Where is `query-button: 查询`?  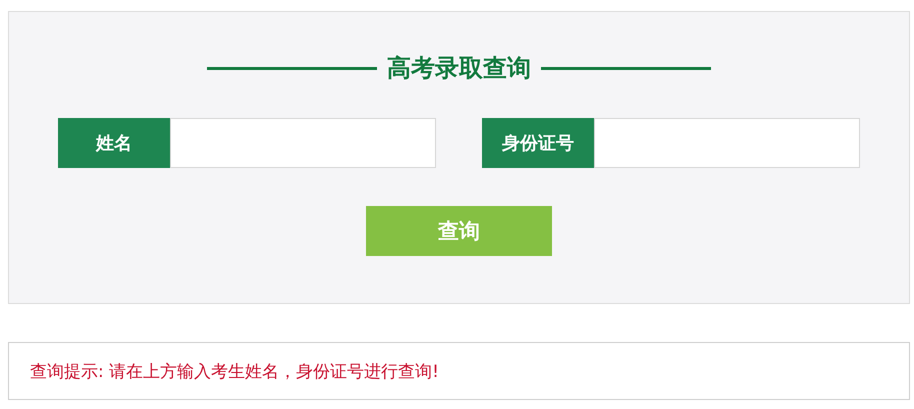
query-button: 查询 is located at coordinates (459, 231).